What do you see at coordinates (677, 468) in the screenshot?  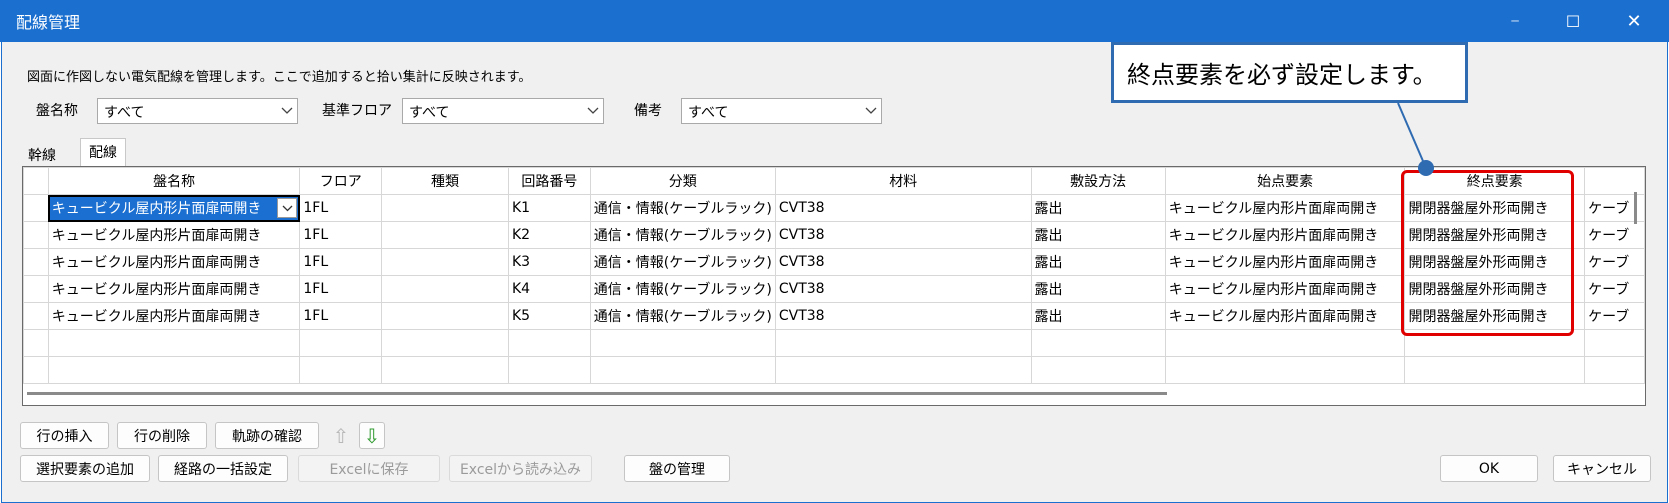 I see `panel-management-button: 盤の管理` at bounding box center [677, 468].